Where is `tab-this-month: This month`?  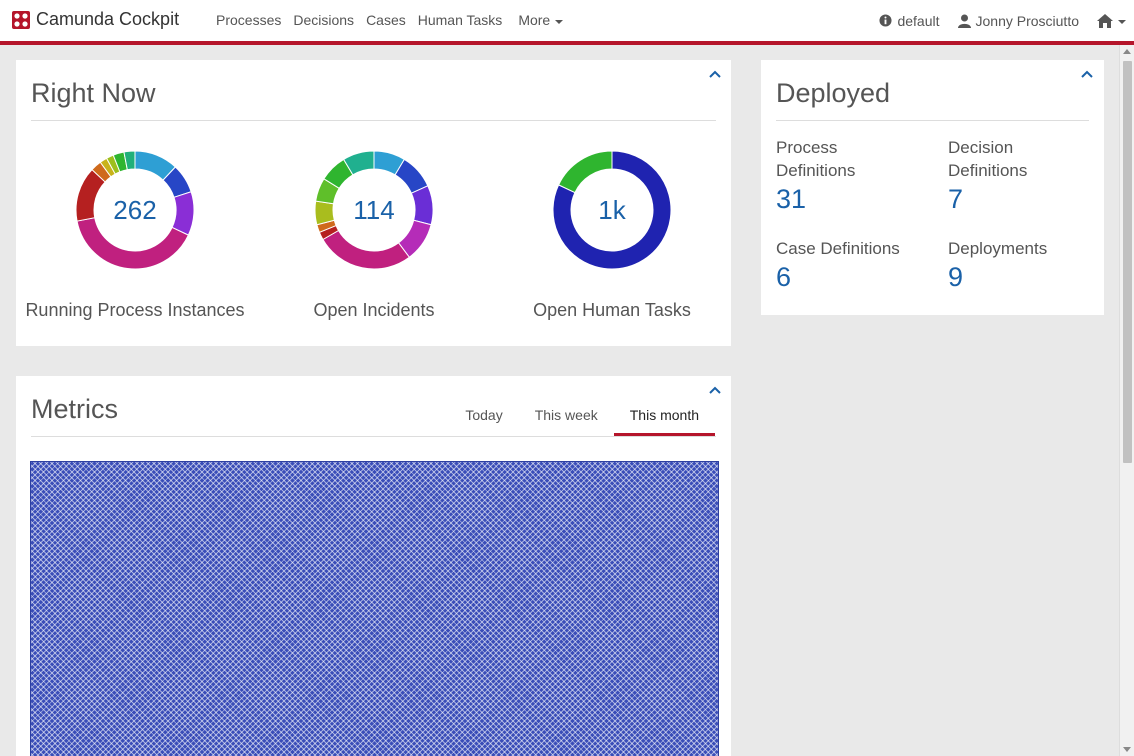
tab-this-month: This month is located at coordinates (664, 421).